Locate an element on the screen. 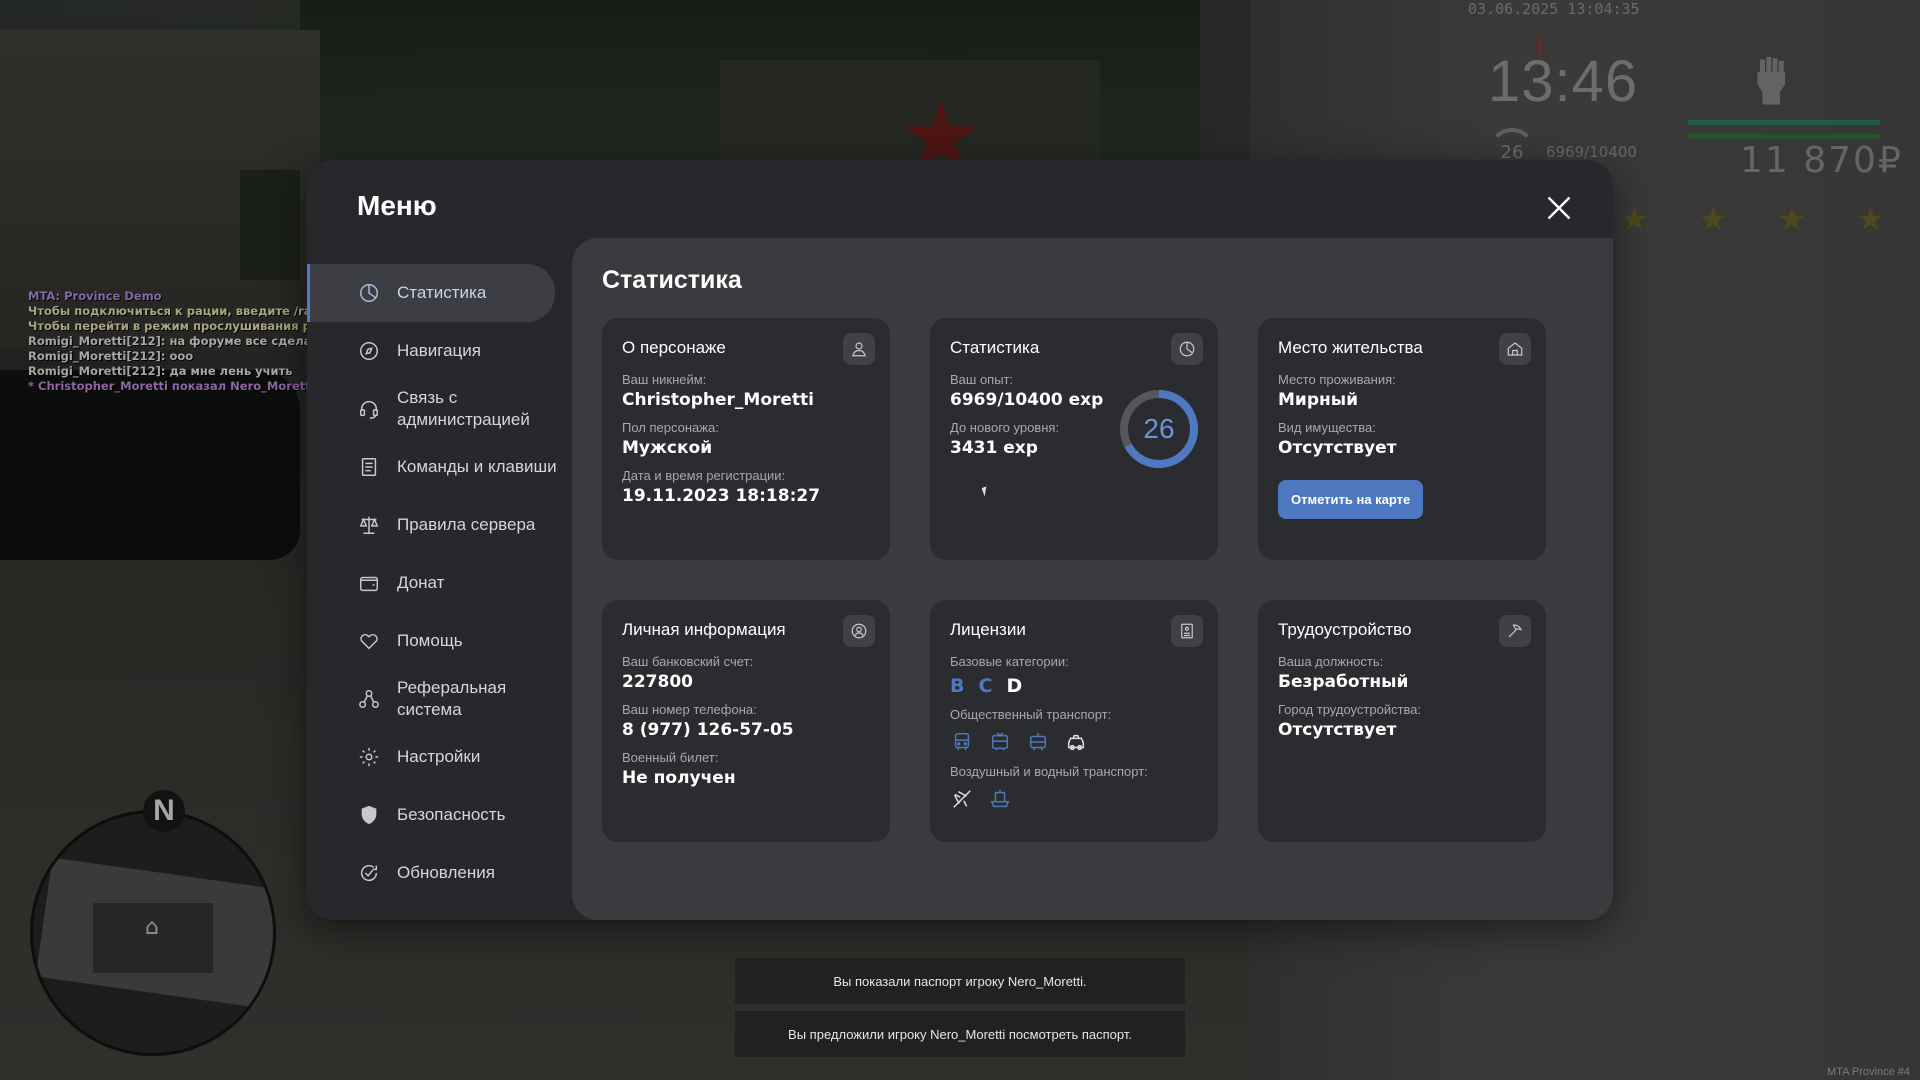  sidebar-item-donate: Донат is located at coordinates (435, 583).